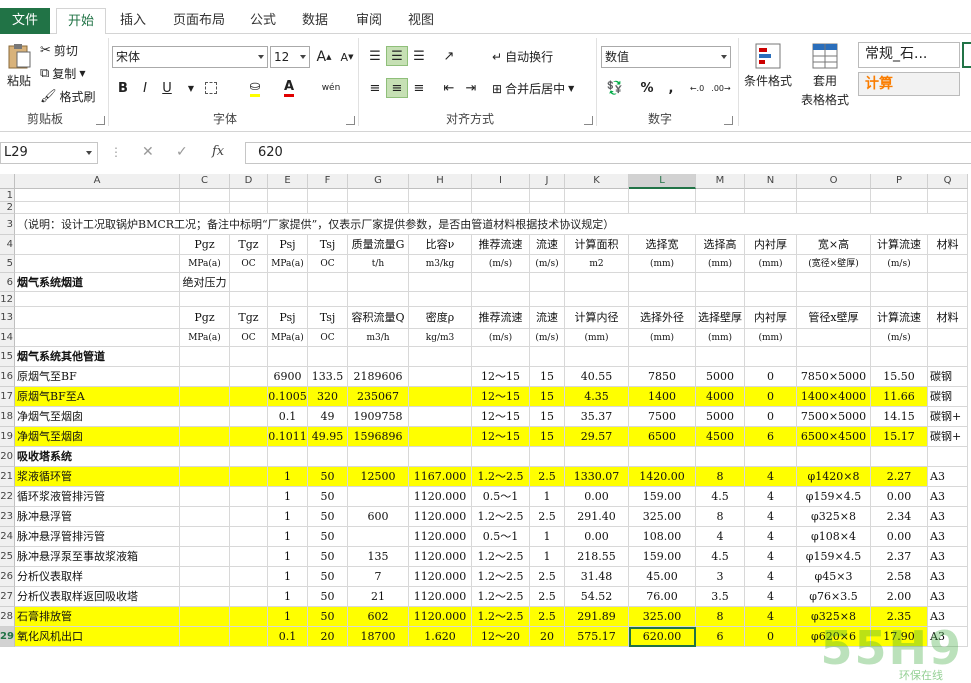 The height and width of the screenshot is (683, 971). I want to click on data-cell-p: 15.50, so click(899, 377).